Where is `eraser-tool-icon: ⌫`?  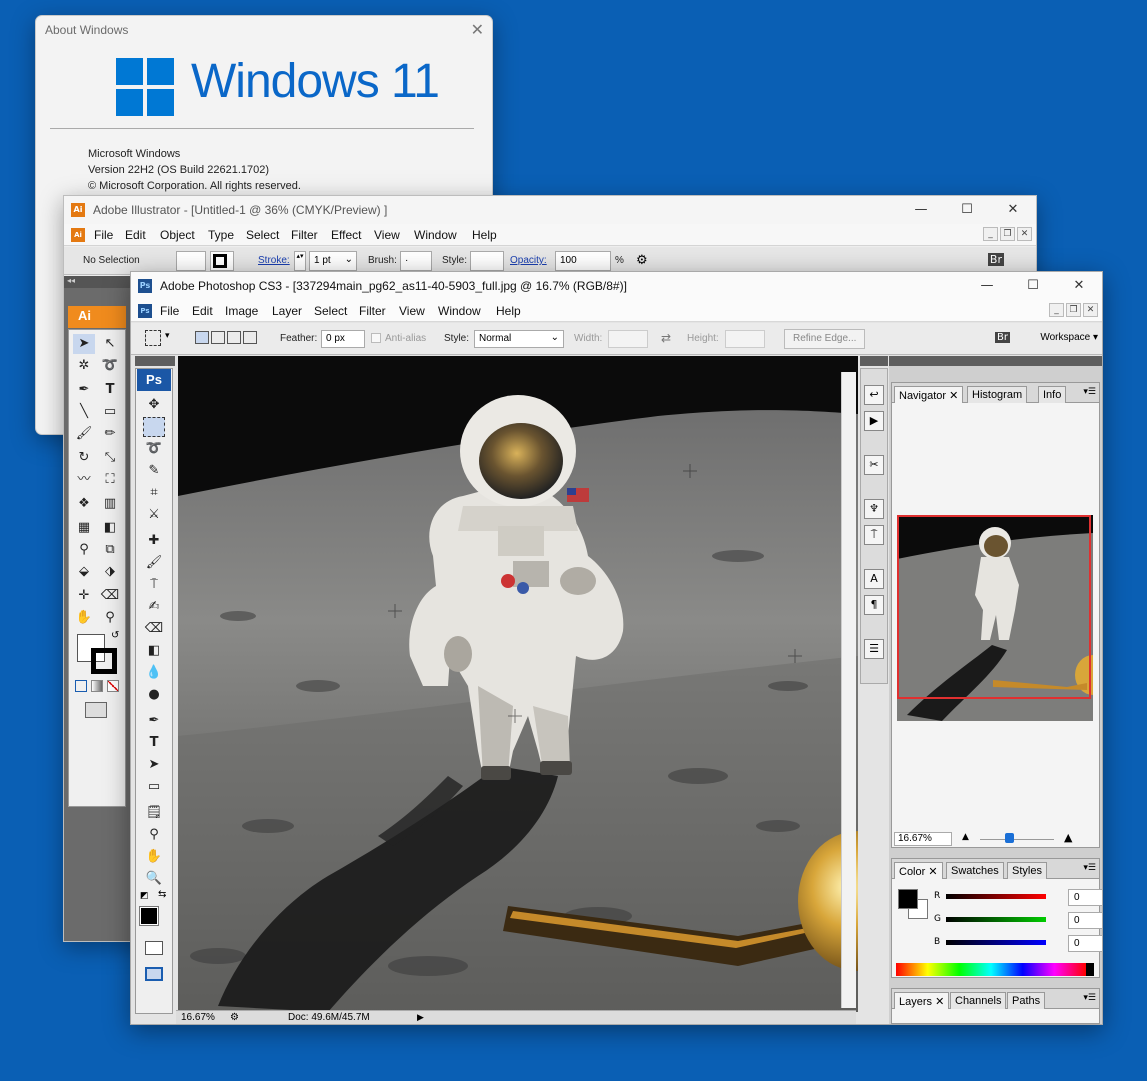
eraser-tool-icon: ⌫ is located at coordinates (154, 629).